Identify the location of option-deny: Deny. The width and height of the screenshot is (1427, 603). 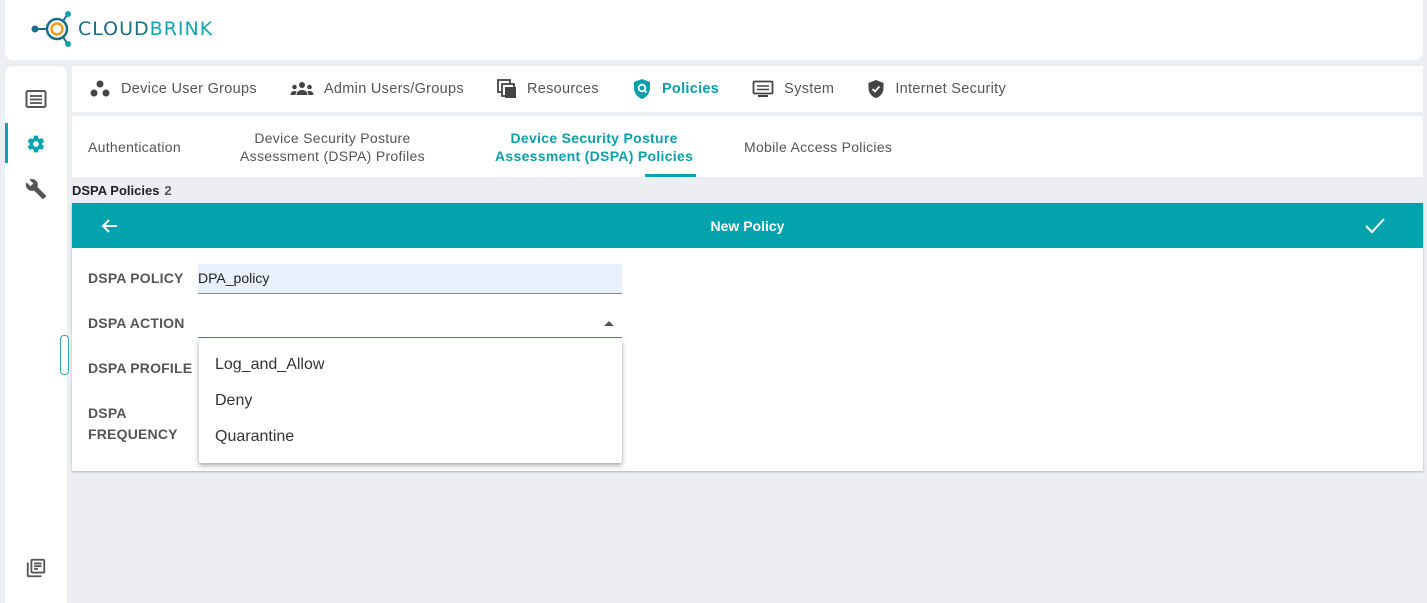
(410, 401).